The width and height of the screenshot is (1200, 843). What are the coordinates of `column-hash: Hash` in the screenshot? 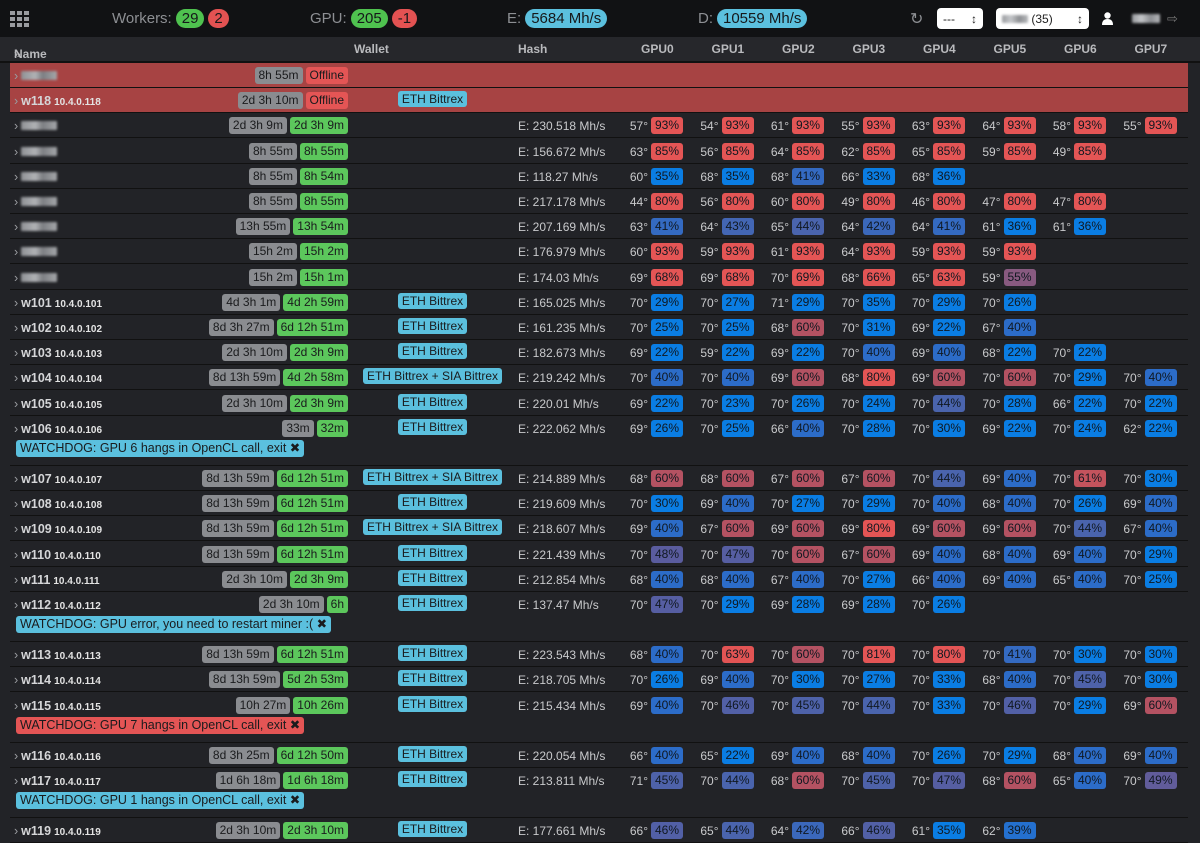 It's located at (532, 49).